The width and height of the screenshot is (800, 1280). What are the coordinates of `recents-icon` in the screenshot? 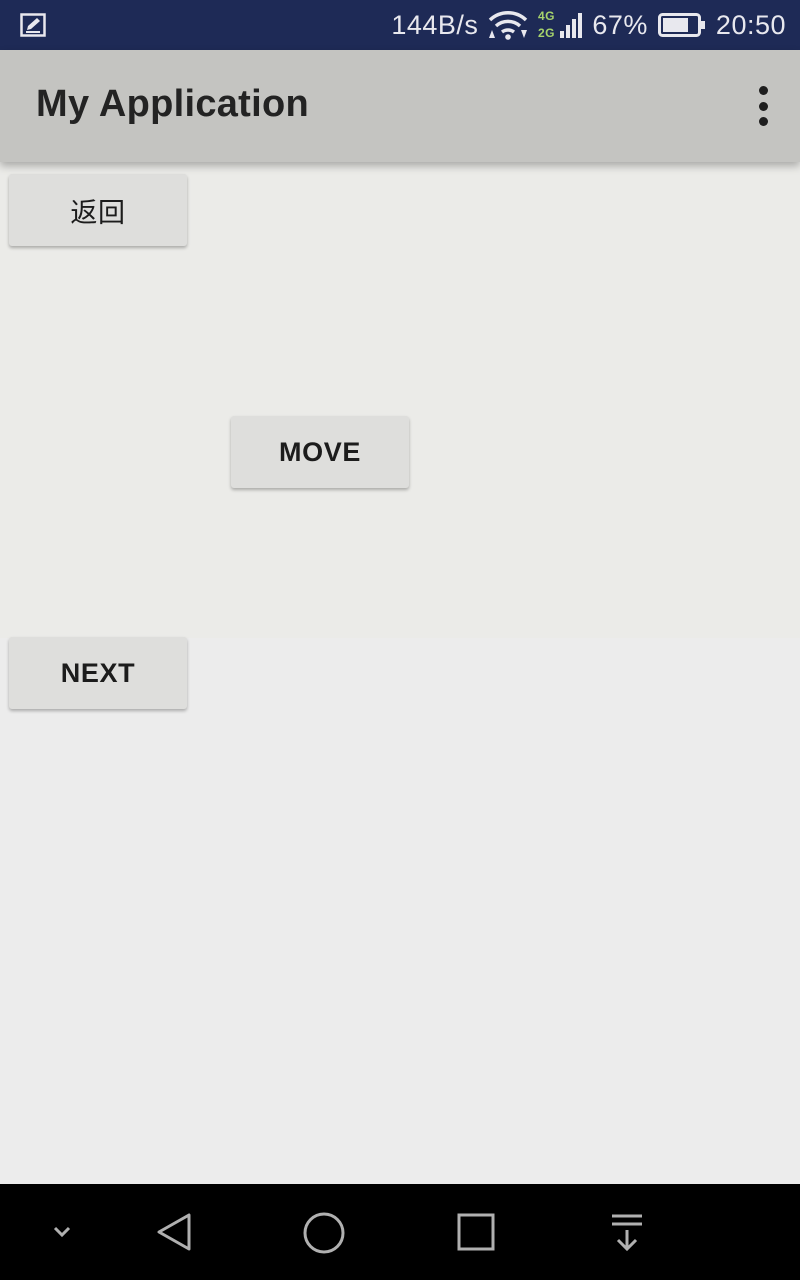 It's located at (476, 1232).